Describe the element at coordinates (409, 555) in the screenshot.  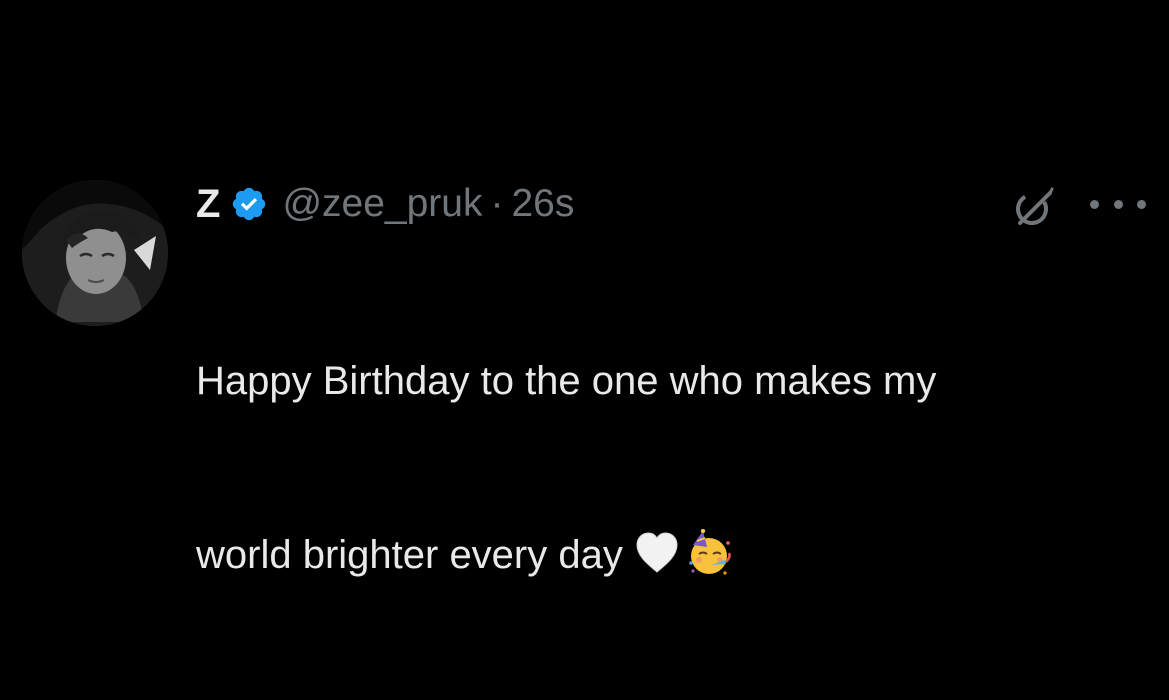
I see `tweet-text-line-2: world brighter every day` at that location.